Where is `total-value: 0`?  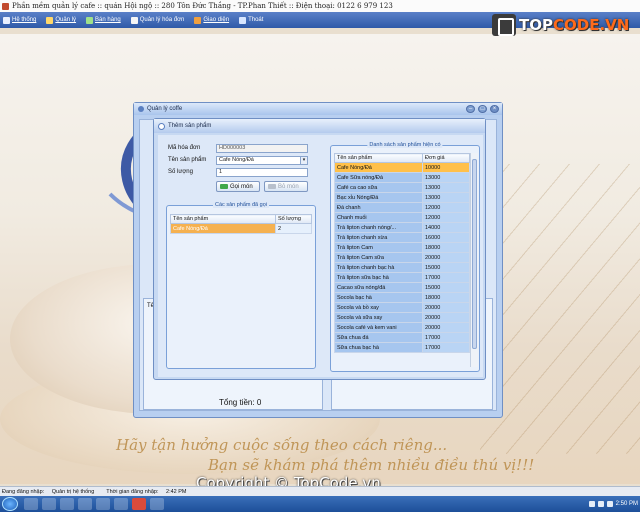 total-value: 0 is located at coordinates (259, 402).